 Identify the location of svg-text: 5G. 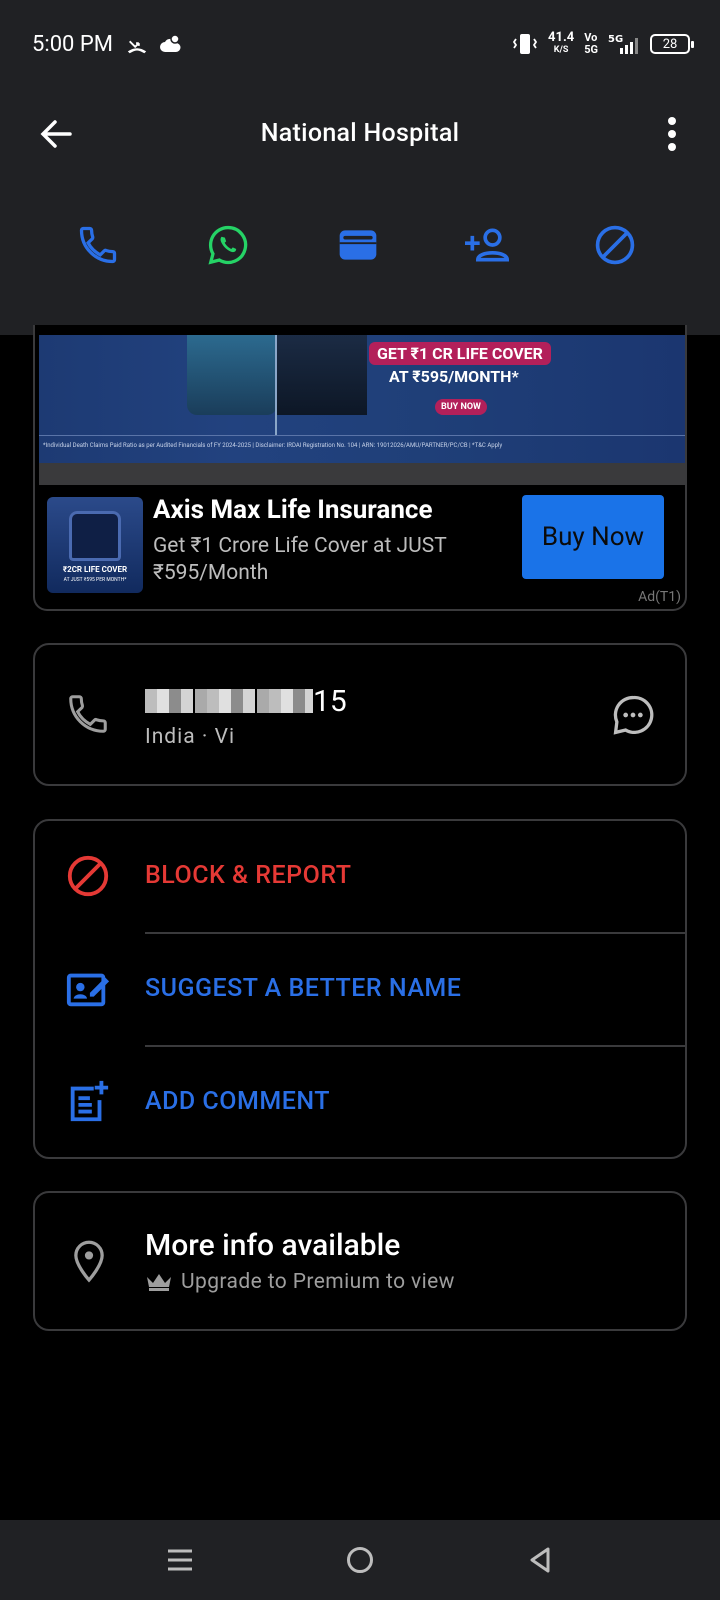
(615, 39).